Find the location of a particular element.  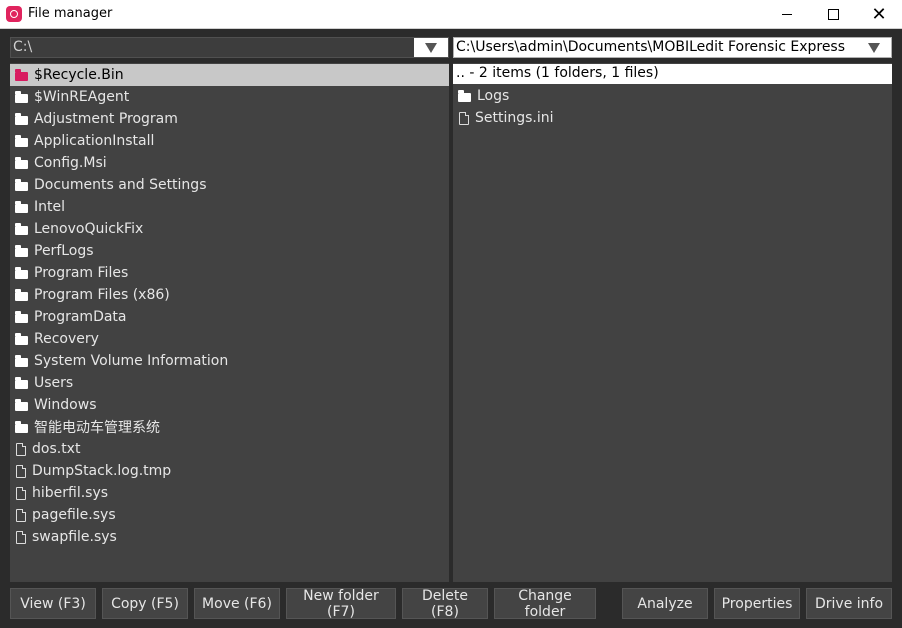

folder-row: Users is located at coordinates (229, 383).